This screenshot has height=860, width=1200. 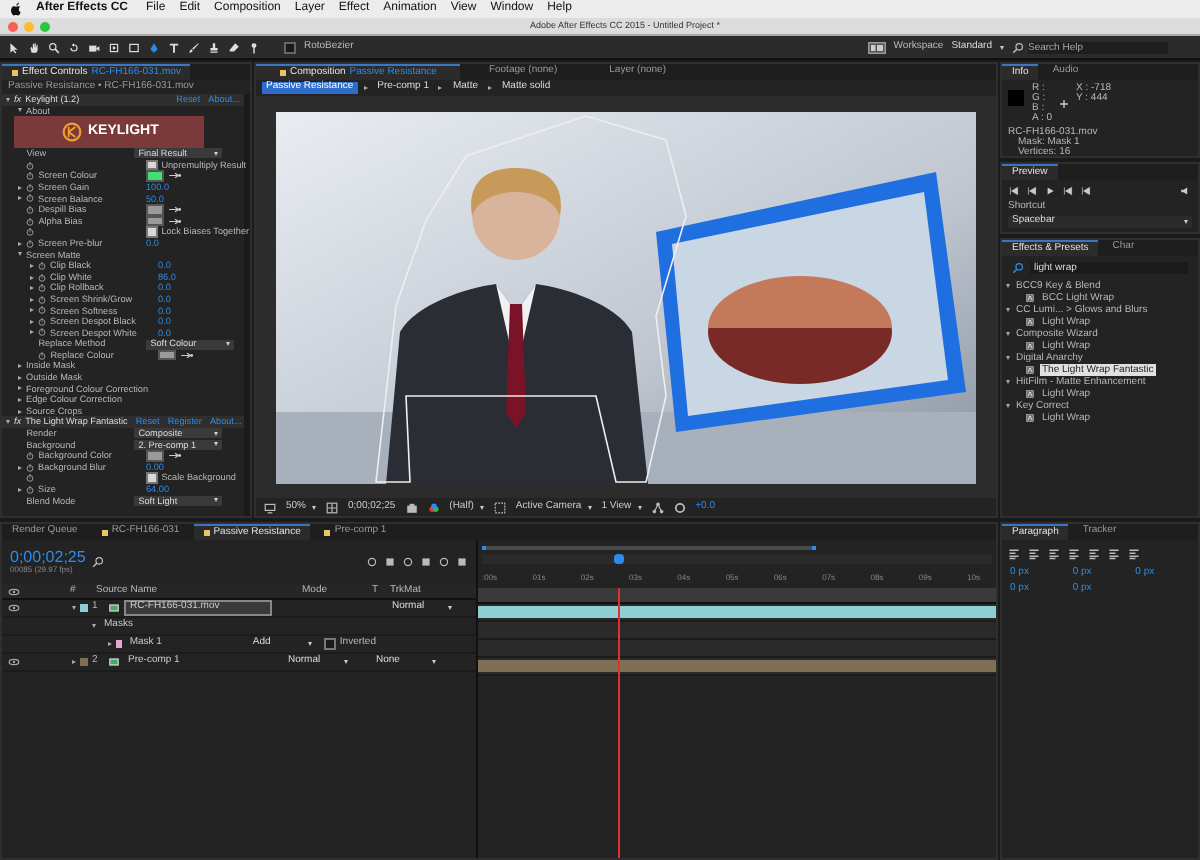 What do you see at coordinates (174, 47) in the screenshot?
I see `text-tool-icon` at bounding box center [174, 47].